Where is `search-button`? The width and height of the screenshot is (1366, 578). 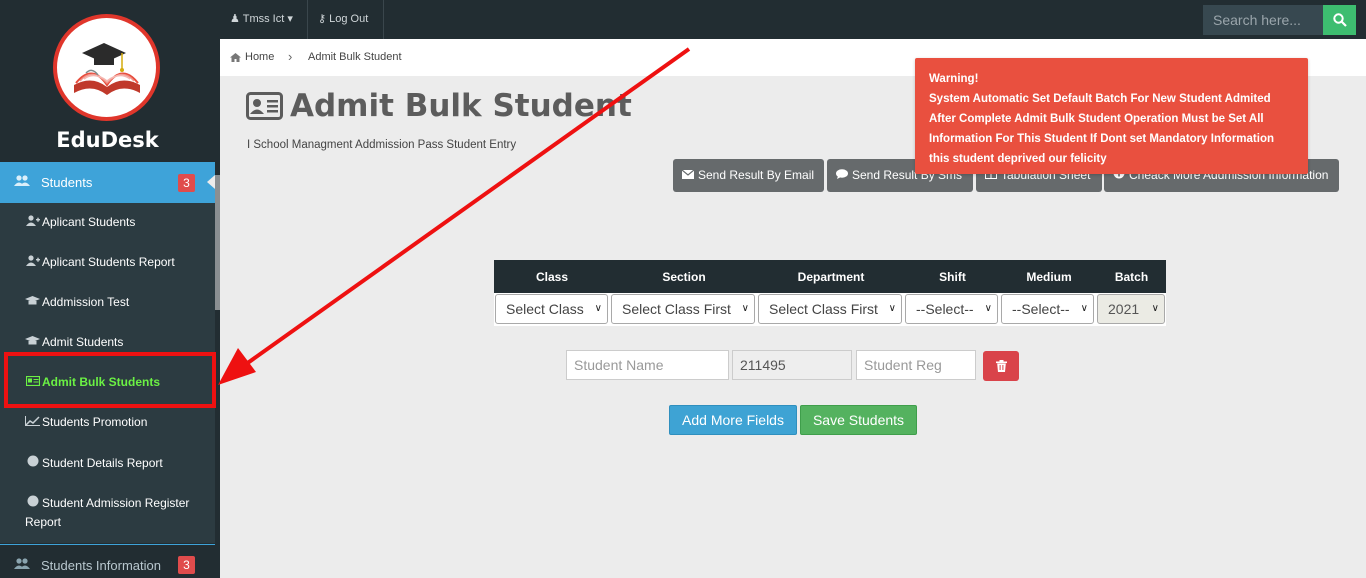
search-button is located at coordinates (1339, 20).